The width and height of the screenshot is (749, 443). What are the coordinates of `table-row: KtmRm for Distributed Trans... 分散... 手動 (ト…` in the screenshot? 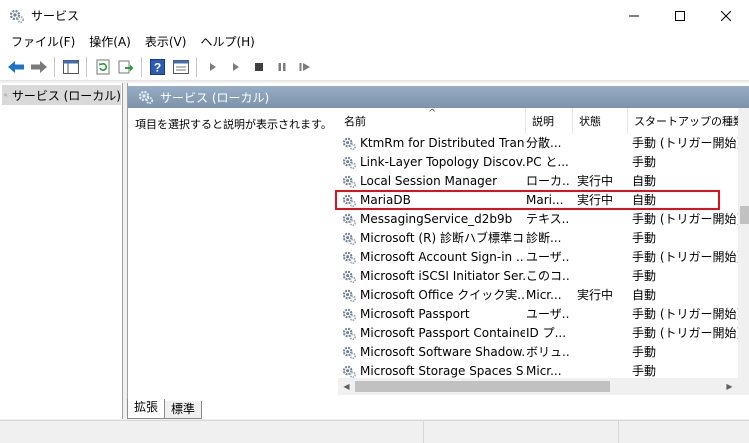 It's located at (538, 143).